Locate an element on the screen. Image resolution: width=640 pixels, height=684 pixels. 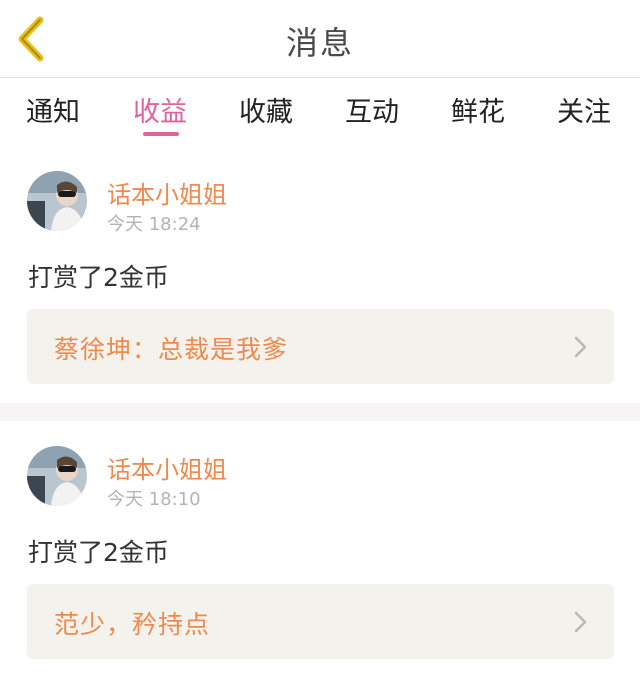
section-divider is located at coordinates (320, 412).